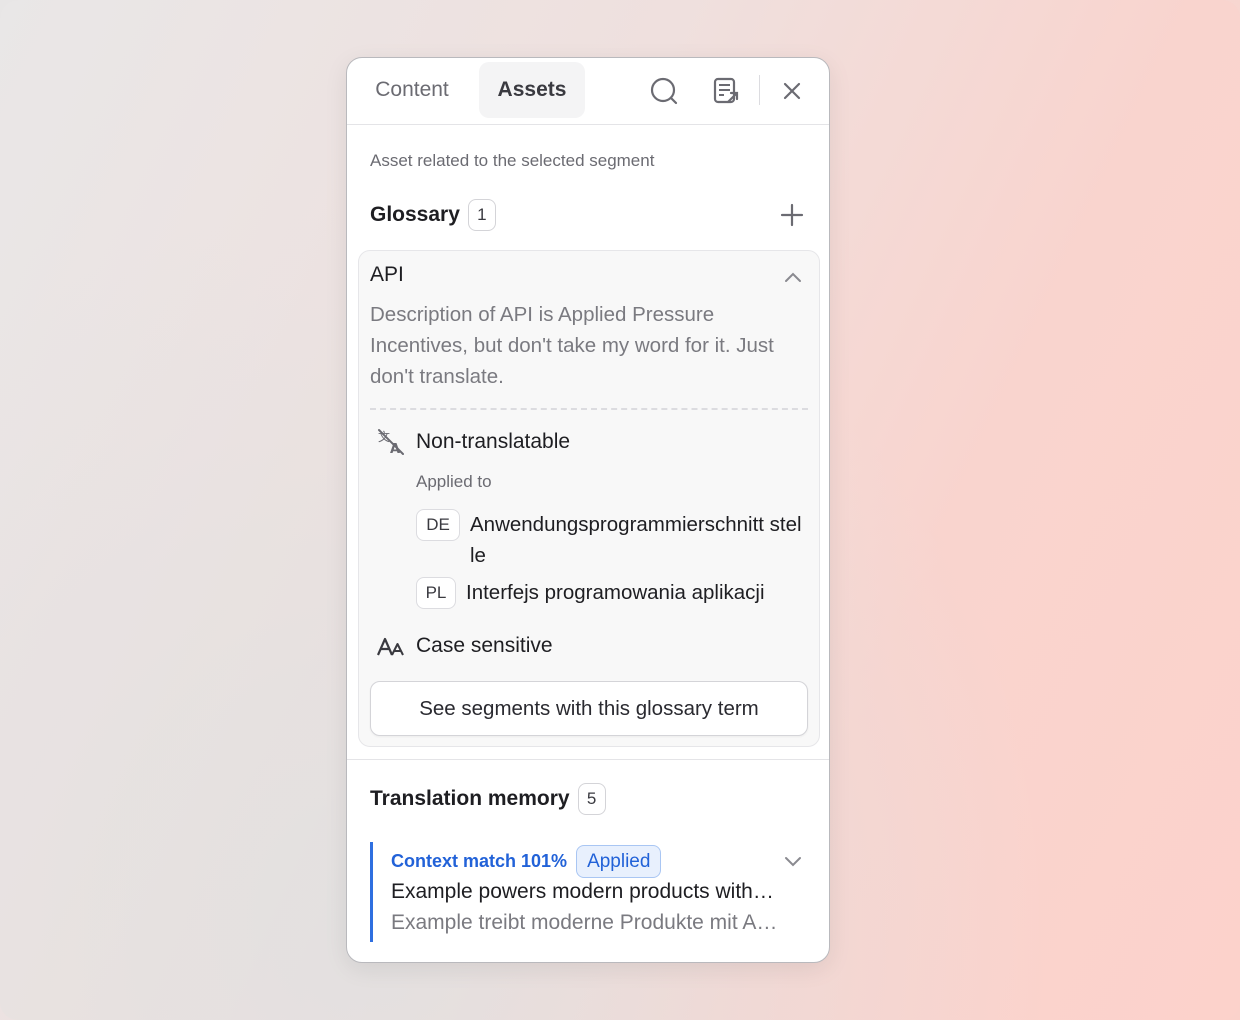  What do you see at coordinates (479, 861) in the screenshot?
I see `context-match-label: Context match 101%` at bounding box center [479, 861].